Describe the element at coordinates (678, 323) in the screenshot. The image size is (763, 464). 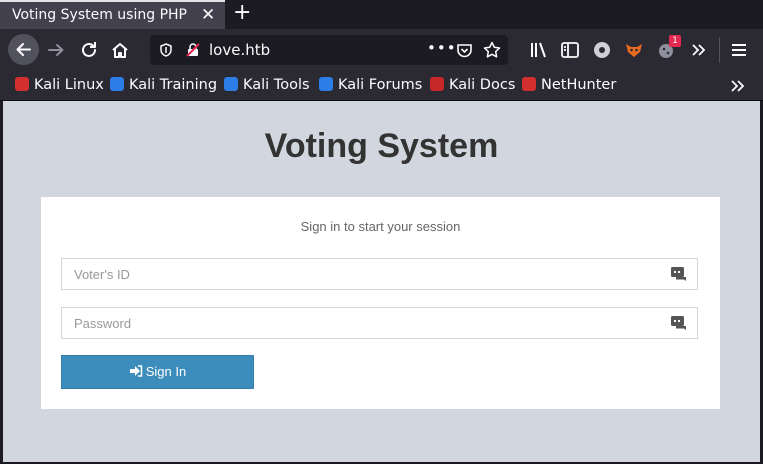
I see `lock-icon` at that location.